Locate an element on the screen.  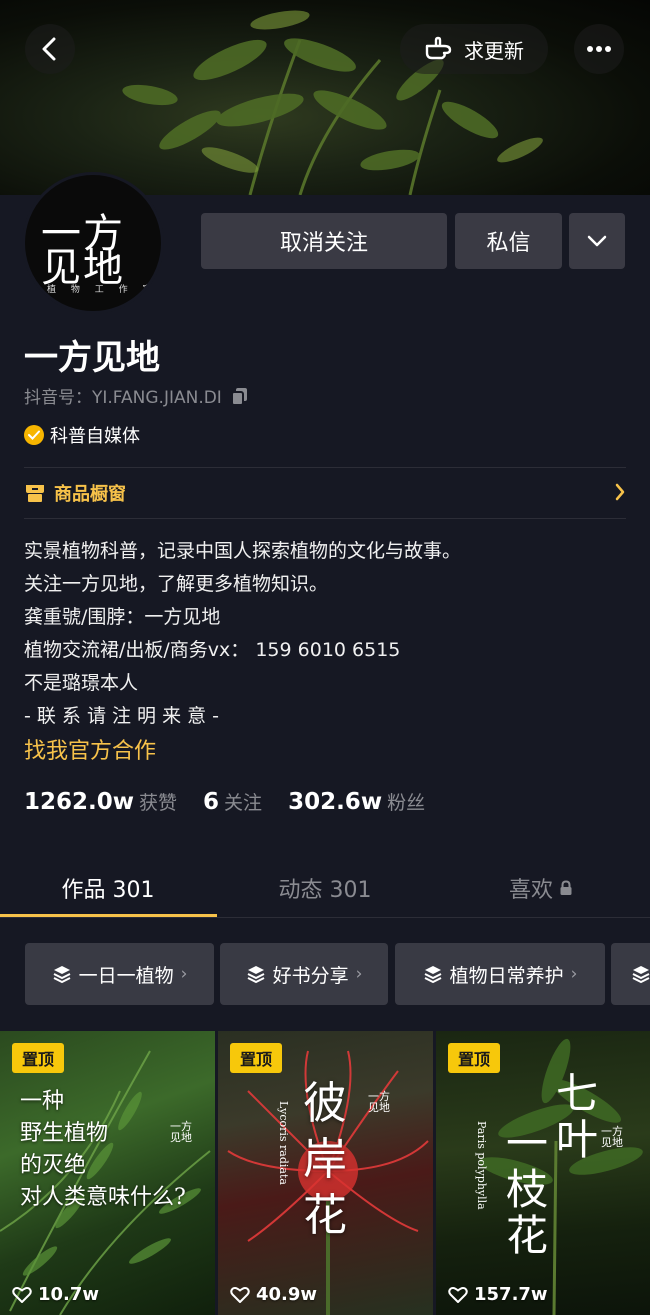
video-thumbnail: 置顶 彼岸花 Lycoris radiata 一方 见地 40.9w is located at coordinates (325, 1173).